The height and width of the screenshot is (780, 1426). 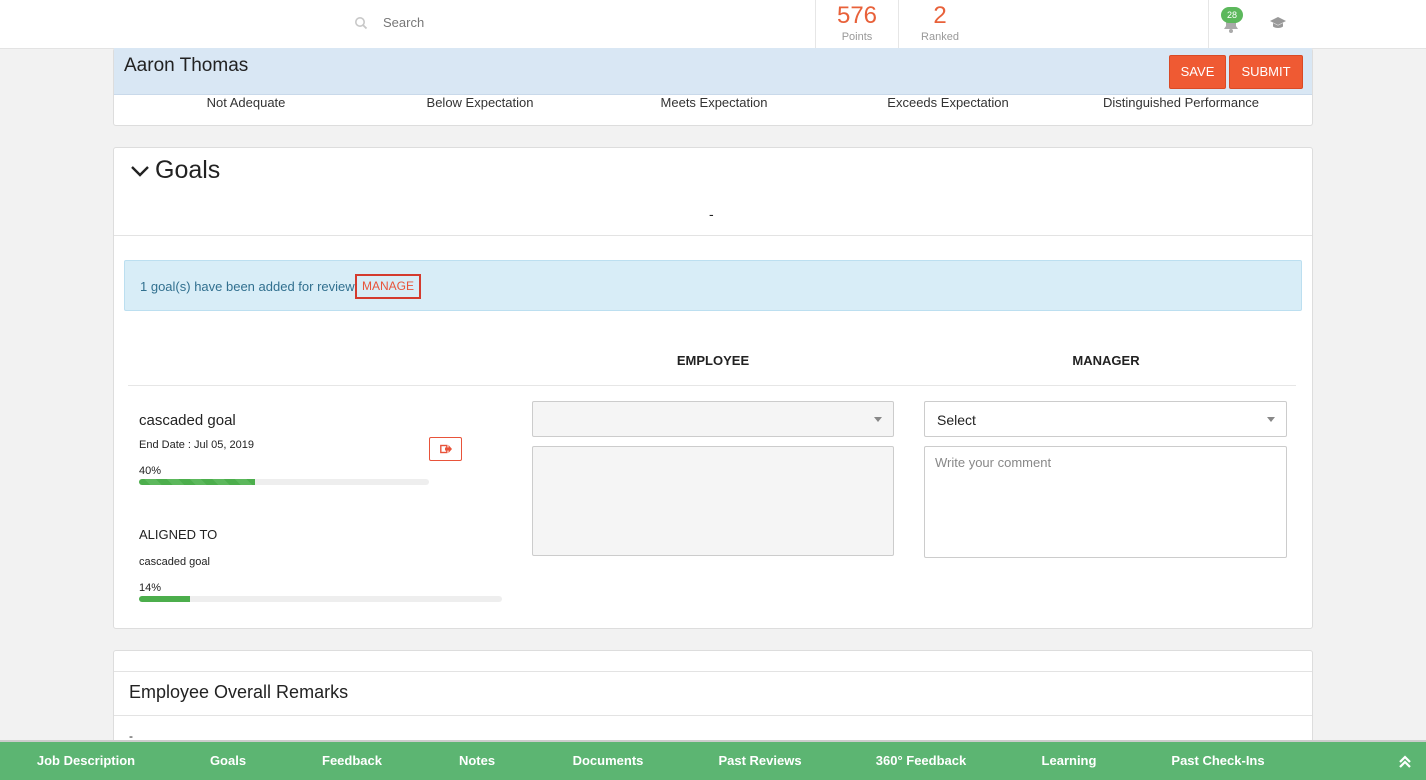 I want to click on share-icon, so click(x=446, y=449).